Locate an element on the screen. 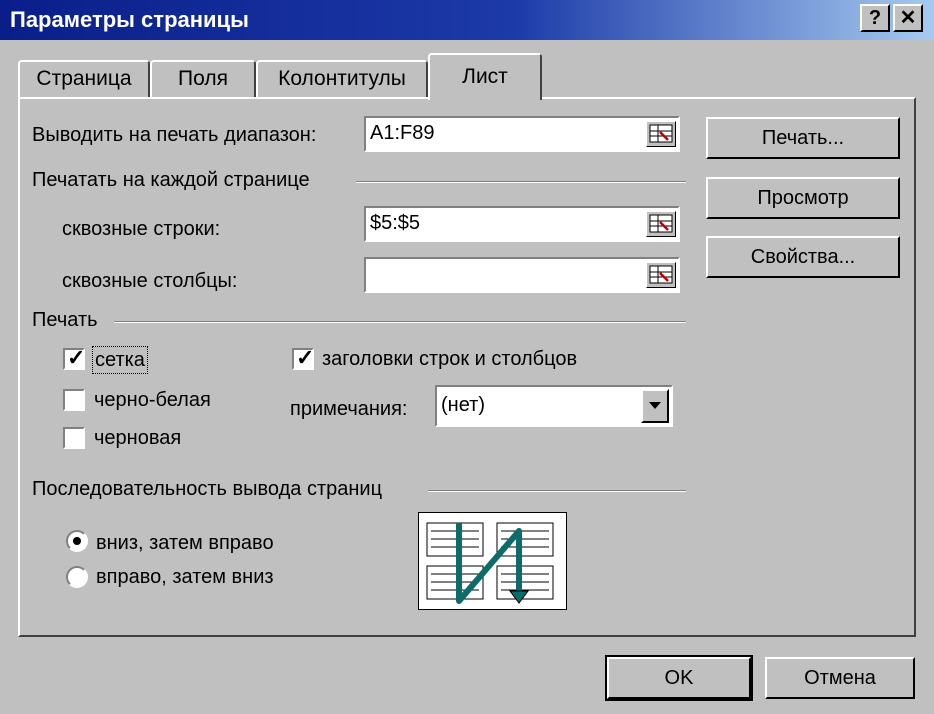 This screenshot has height=714, width=934. chevron-down-icon is located at coordinates (655, 405).